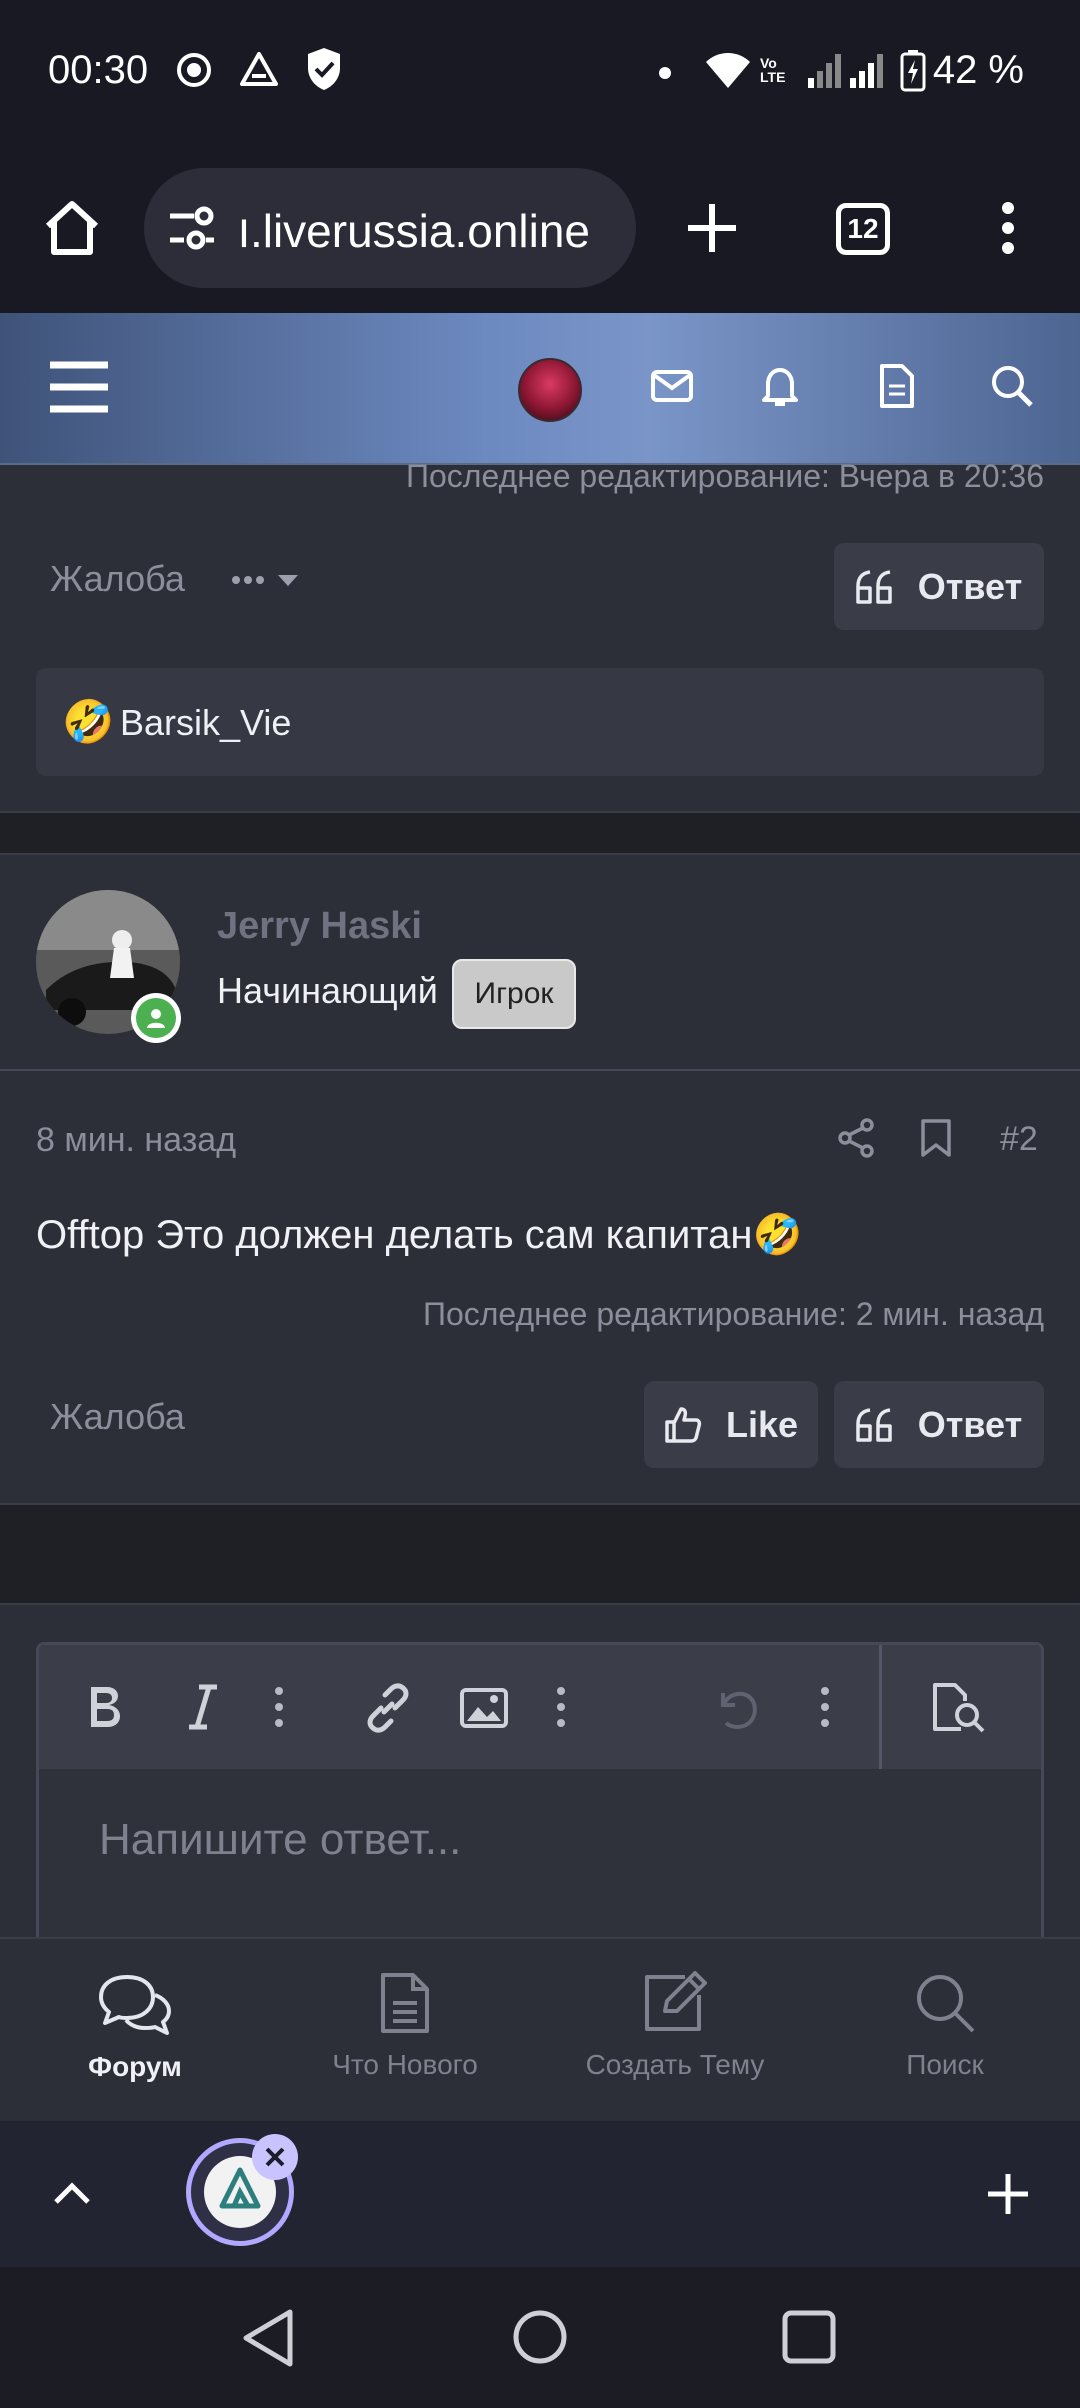 This screenshot has width=1080, height=2408. Describe the element at coordinates (484, 1708) in the screenshot. I see `image-icon` at that location.